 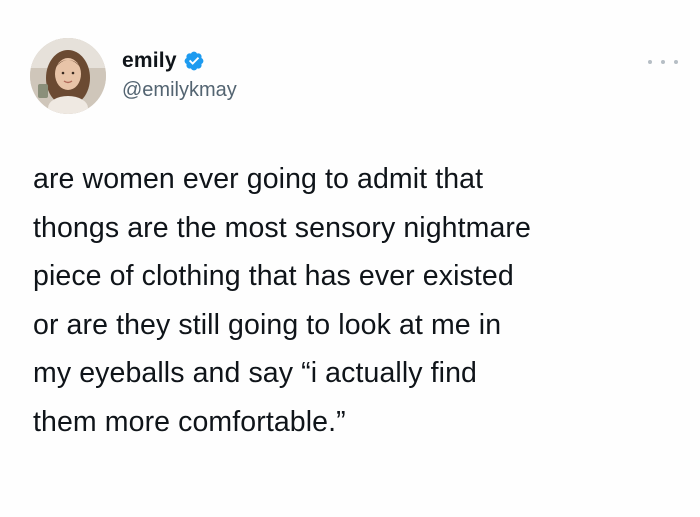 I want to click on more-options-icon, so click(x=663, y=62).